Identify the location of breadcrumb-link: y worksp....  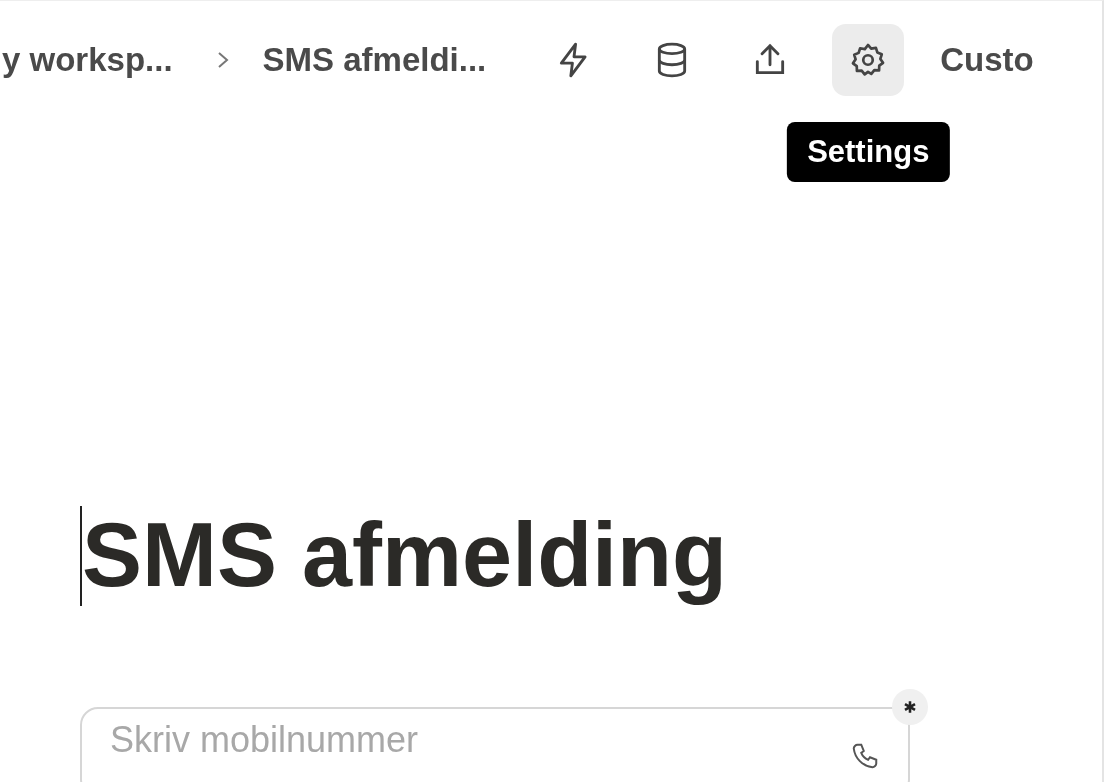
(87, 60).